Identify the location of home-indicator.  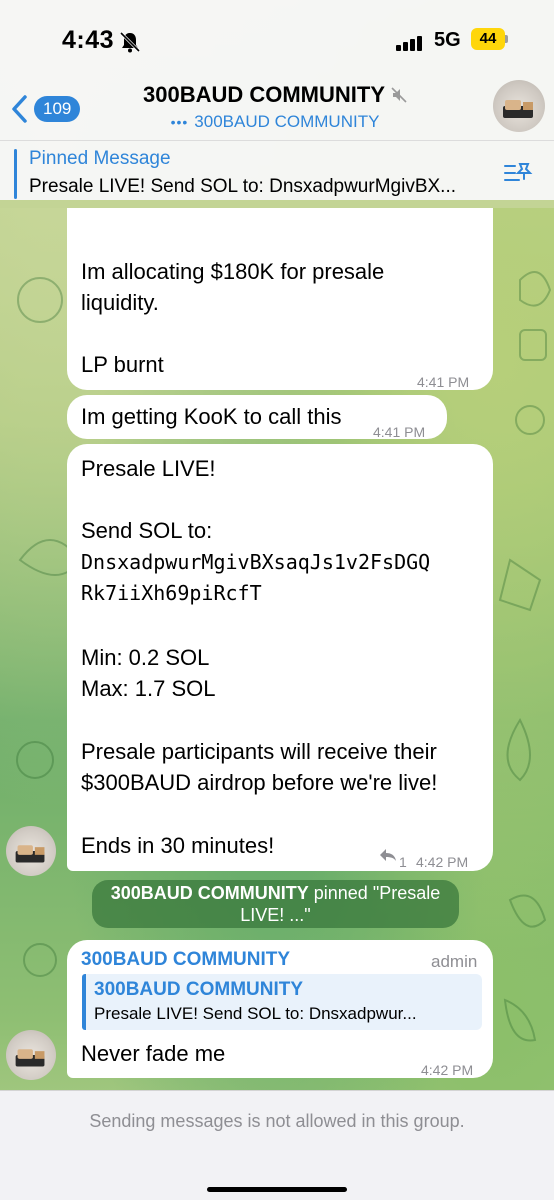
(277, 1189).